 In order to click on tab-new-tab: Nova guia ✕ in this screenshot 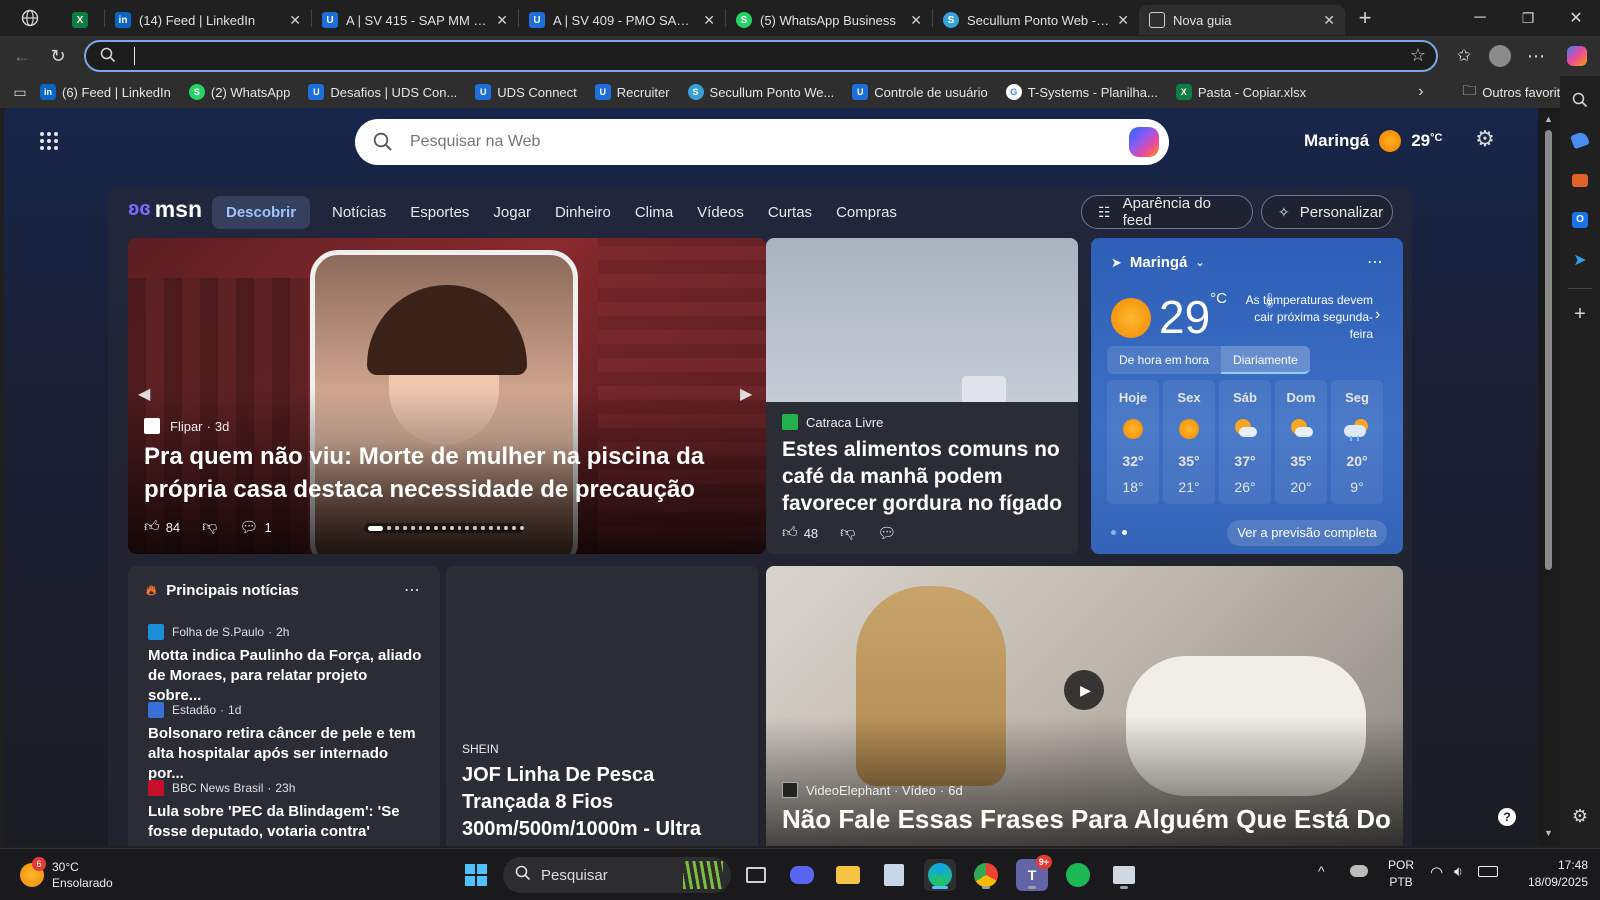, I will do `click(1242, 20)`.